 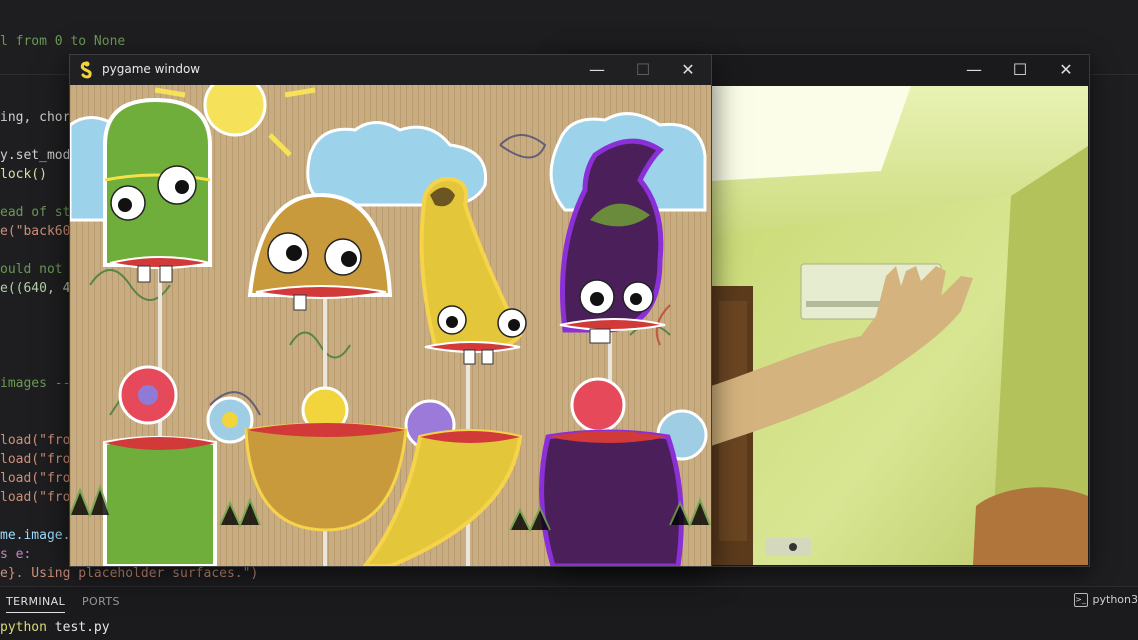 What do you see at coordinates (1115, 599) in the screenshot?
I see `terminal-instance-label: python3` at bounding box center [1115, 599].